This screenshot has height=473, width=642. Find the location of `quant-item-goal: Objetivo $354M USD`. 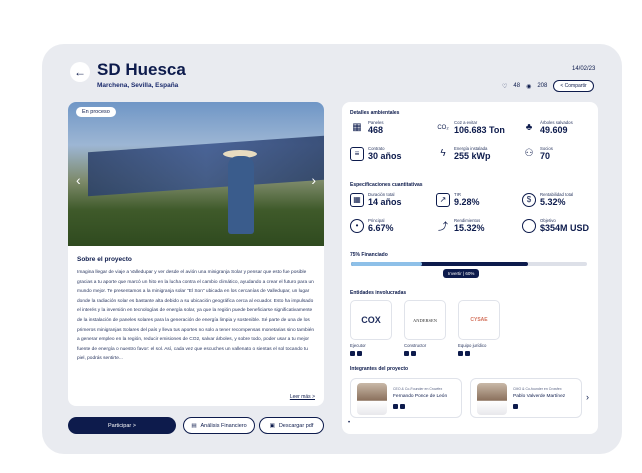

quant-item-goal: Objetivo $354M USD is located at coordinates (555, 225).